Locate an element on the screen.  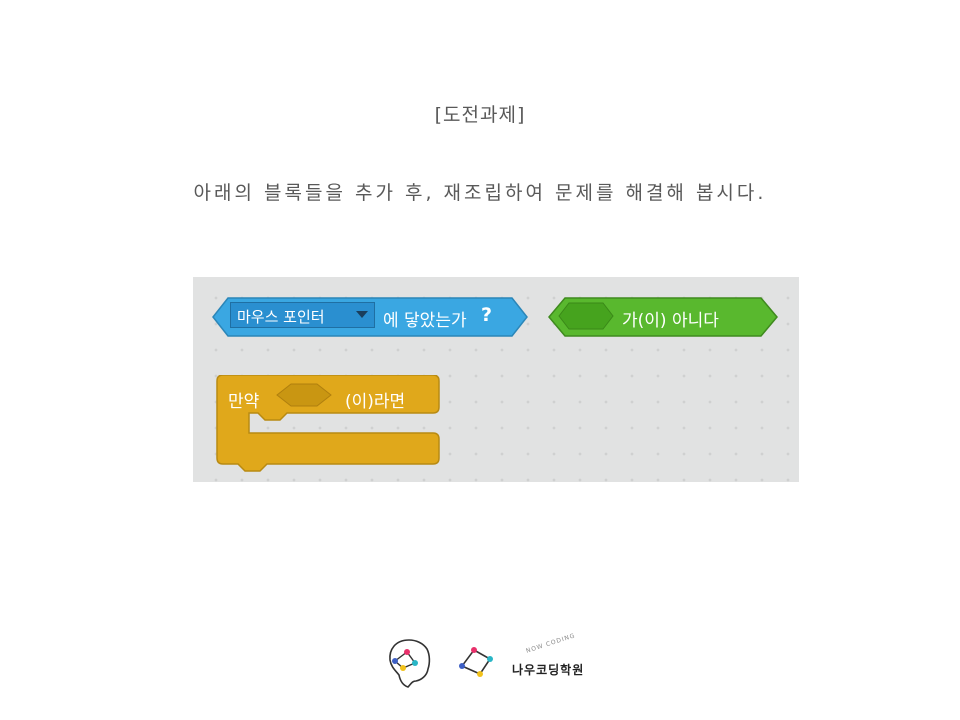
dropdown-arrow-icon is located at coordinates (362, 314).